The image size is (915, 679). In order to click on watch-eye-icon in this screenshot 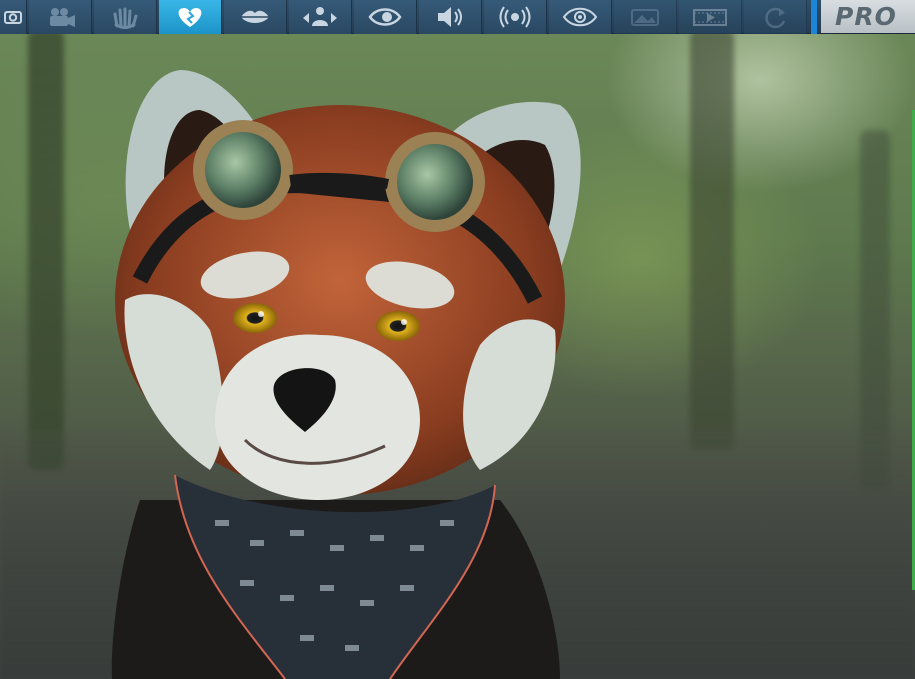, I will do `click(580, 17)`.